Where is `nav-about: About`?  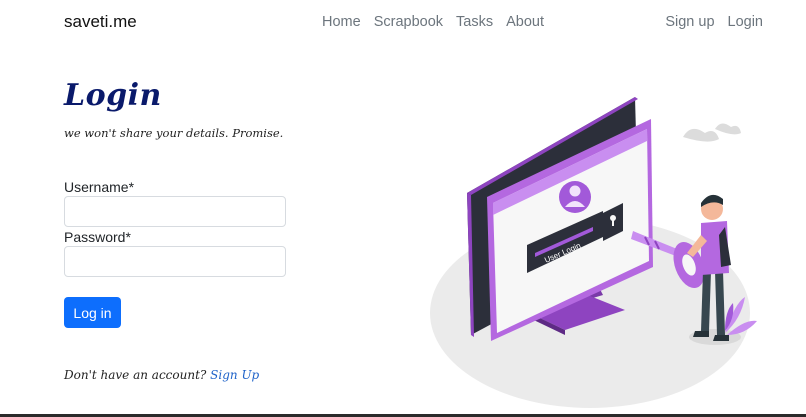 nav-about: About is located at coordinates (525, 22).